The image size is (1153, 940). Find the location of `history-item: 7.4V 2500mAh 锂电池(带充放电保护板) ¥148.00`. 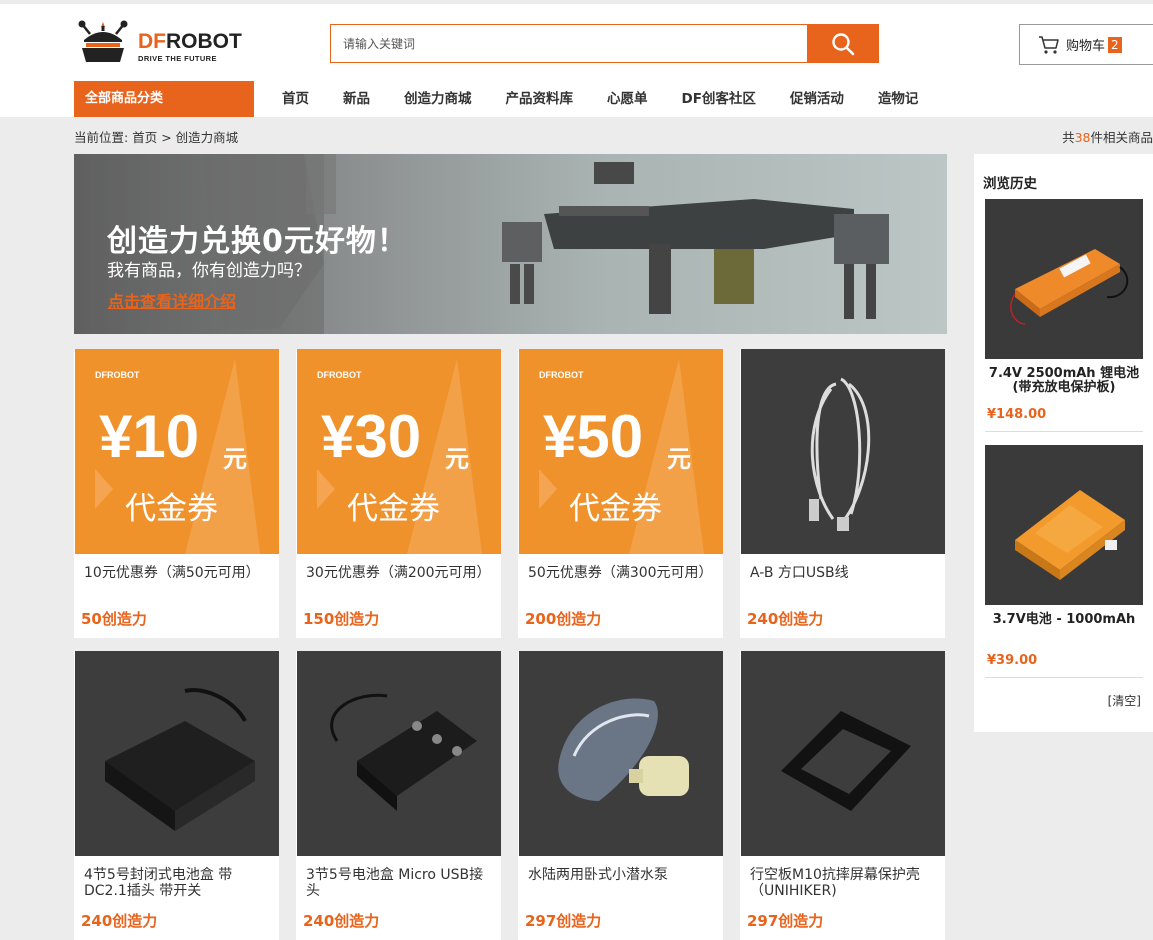

history-item: 7.4V 2500mAh 锂电池(带充放电保护板) ¥148.00 is located at coordinates (1064, 315).